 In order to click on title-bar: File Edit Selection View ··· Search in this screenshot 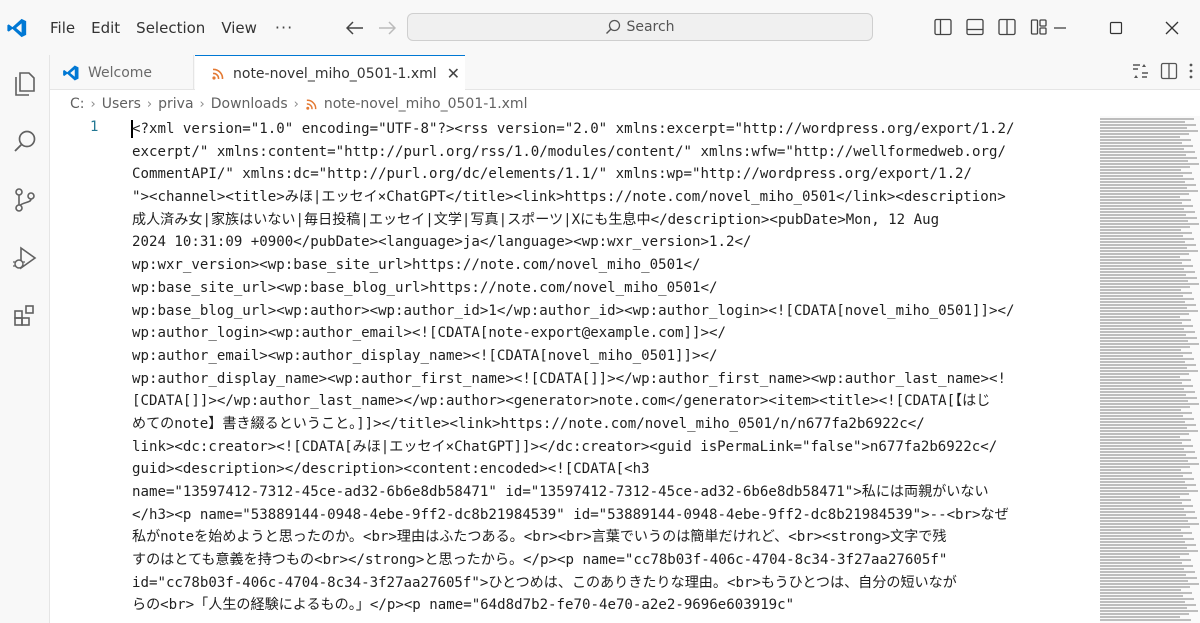, I will do `click(600, 27)`.